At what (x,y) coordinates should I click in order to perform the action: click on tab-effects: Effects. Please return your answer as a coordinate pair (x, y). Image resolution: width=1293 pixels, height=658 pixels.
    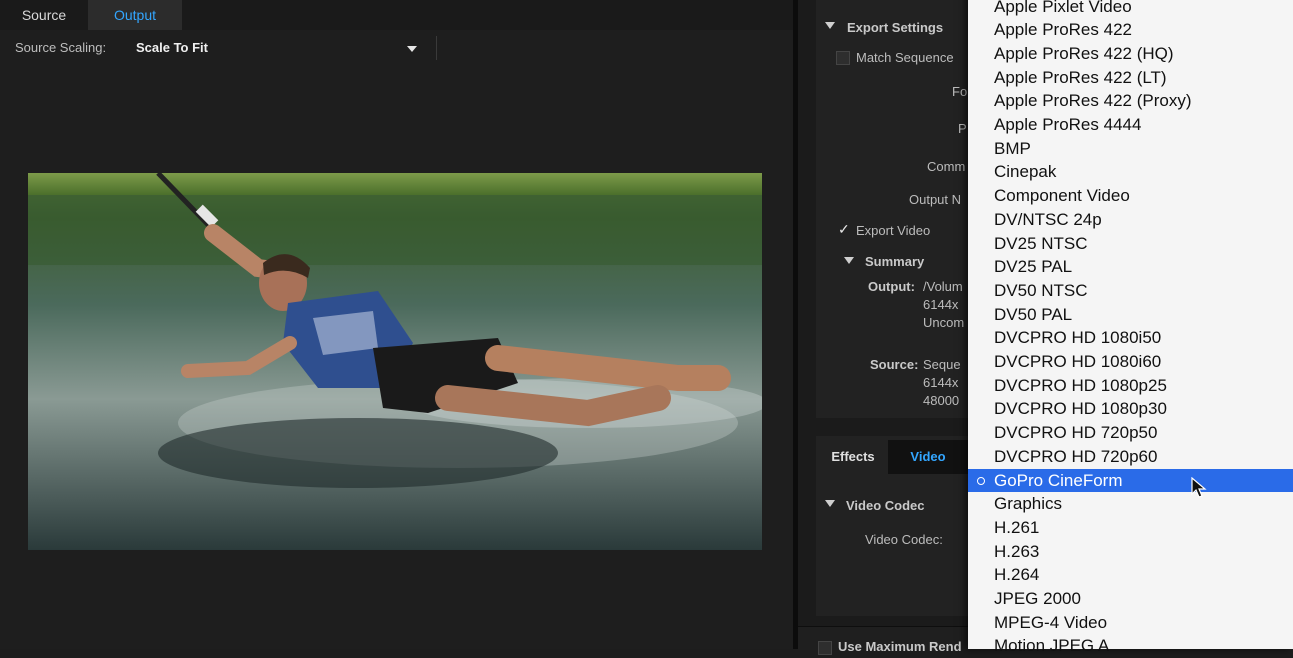
    Looking at the image, I should click on (853, 457).